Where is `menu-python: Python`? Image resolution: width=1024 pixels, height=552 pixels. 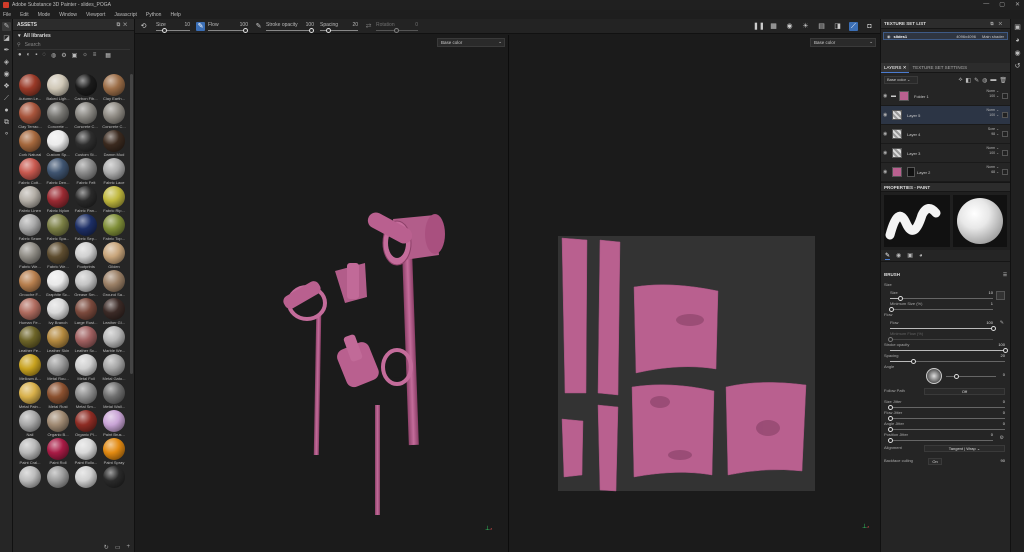 menu-python: Python is located at coordinates (154, 15).